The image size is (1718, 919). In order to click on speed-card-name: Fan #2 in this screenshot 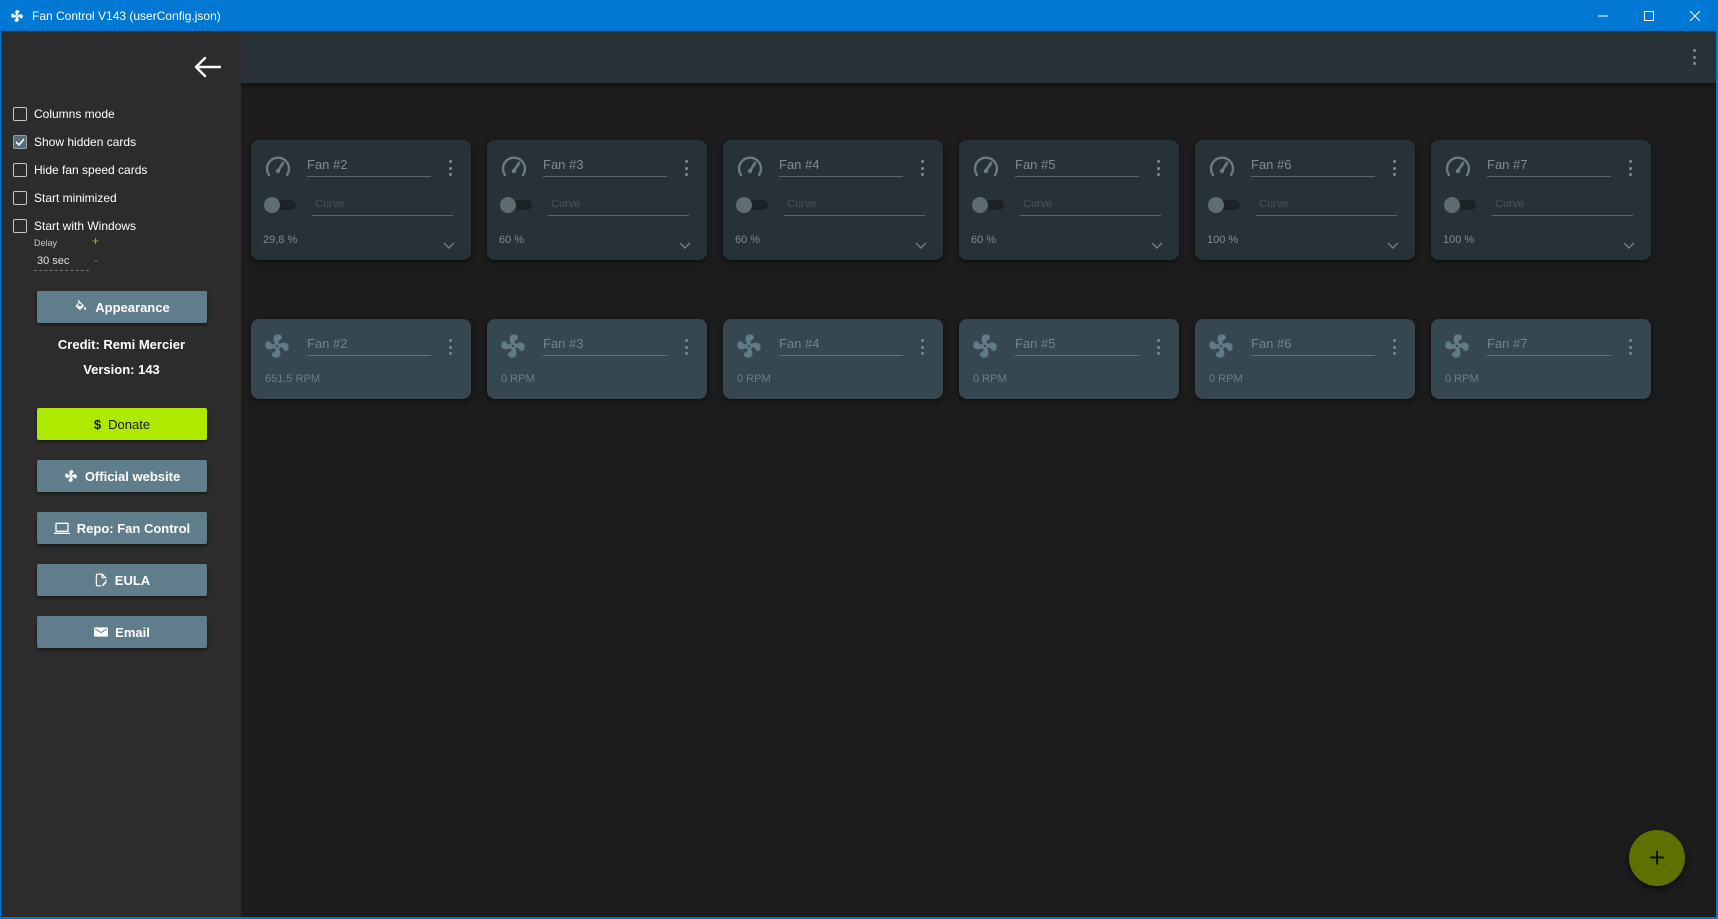, I will do `click(369, 346)`.